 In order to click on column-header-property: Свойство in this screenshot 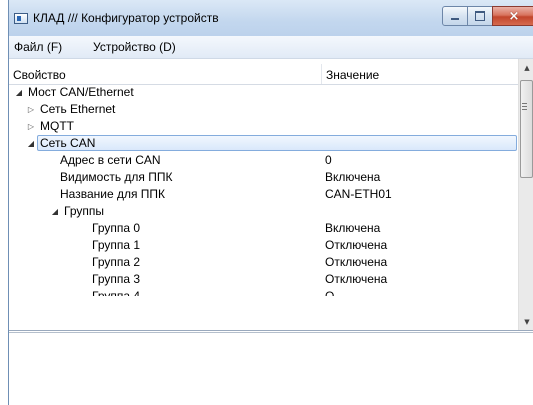, I will do `click(39, 75)`.